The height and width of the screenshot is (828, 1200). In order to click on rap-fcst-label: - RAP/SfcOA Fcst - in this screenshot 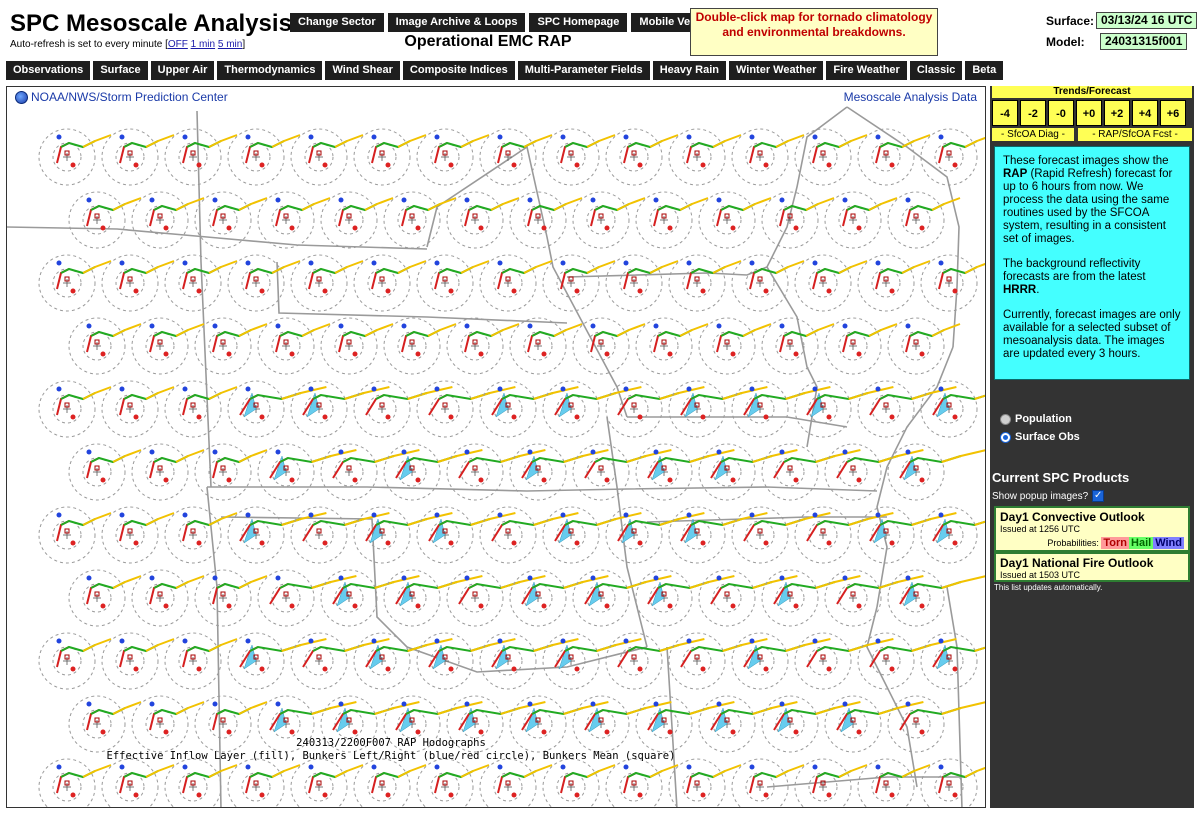, I will do `click(1135, 134)`.